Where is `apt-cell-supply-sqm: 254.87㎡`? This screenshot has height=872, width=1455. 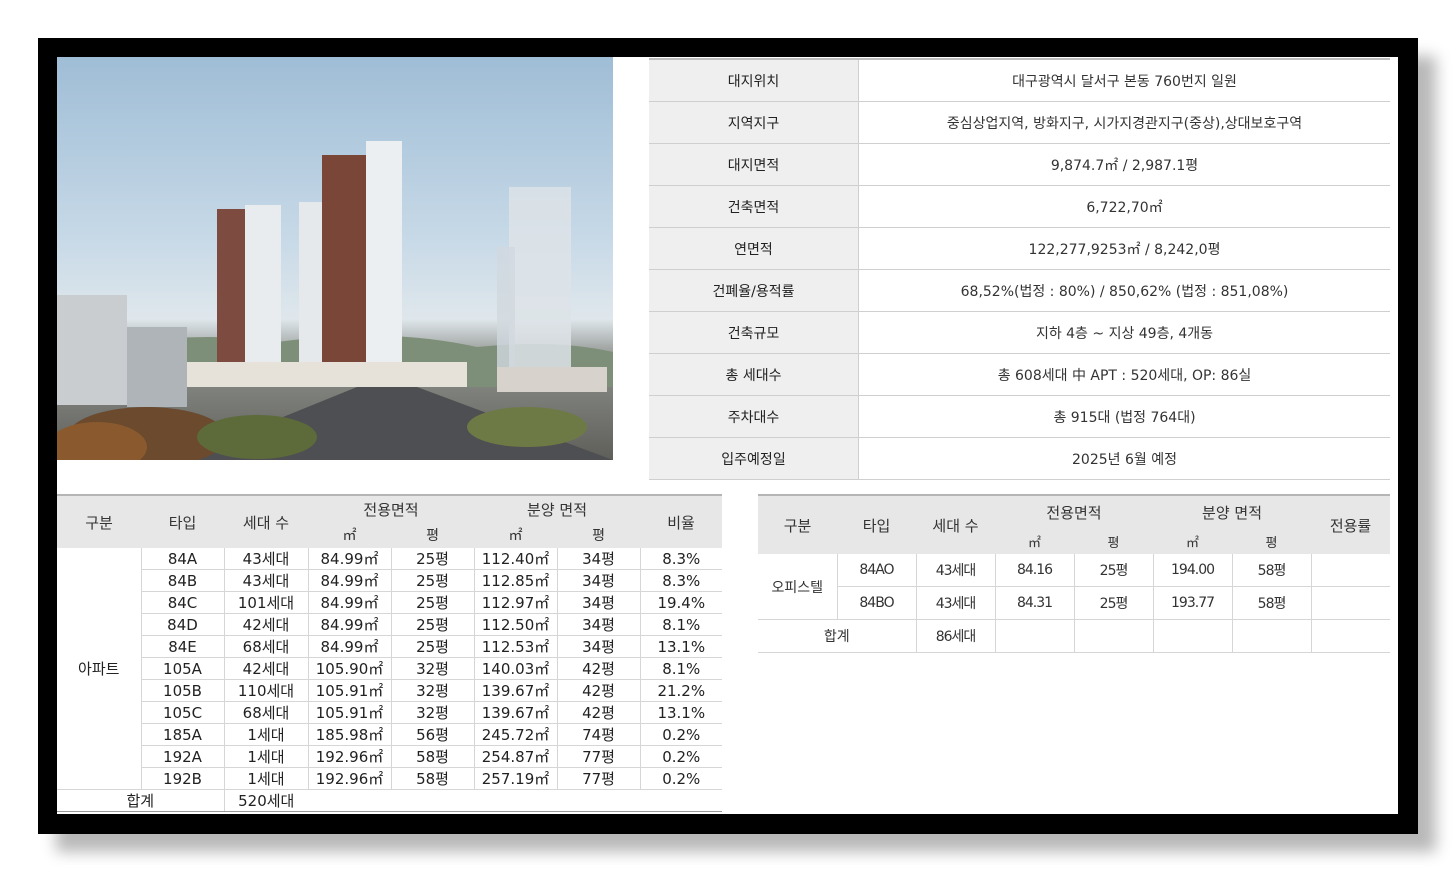 apt-cell-supply-sqm: 254.87㎡ is located at coordinates (515, 756).